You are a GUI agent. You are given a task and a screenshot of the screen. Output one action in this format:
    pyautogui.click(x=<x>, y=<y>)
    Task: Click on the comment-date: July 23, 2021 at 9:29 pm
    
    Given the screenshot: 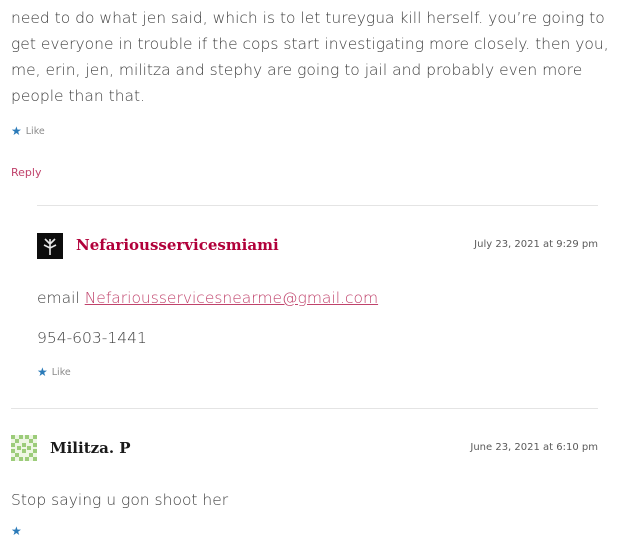 What is the action you would take?
    pyautogui.click(x=536, y=244)
    